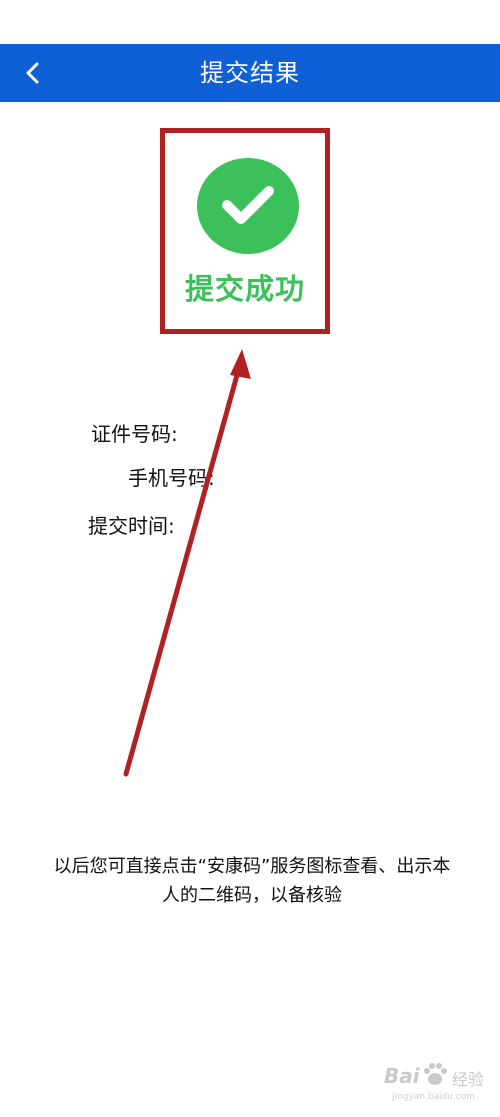 Image resolution: width=500 pixels, height=1117 pixels. What do you see at coordinates (244, 289) in the screenshot?
I see `success-status-text: 提交成功` at bounding box center [244, 289].